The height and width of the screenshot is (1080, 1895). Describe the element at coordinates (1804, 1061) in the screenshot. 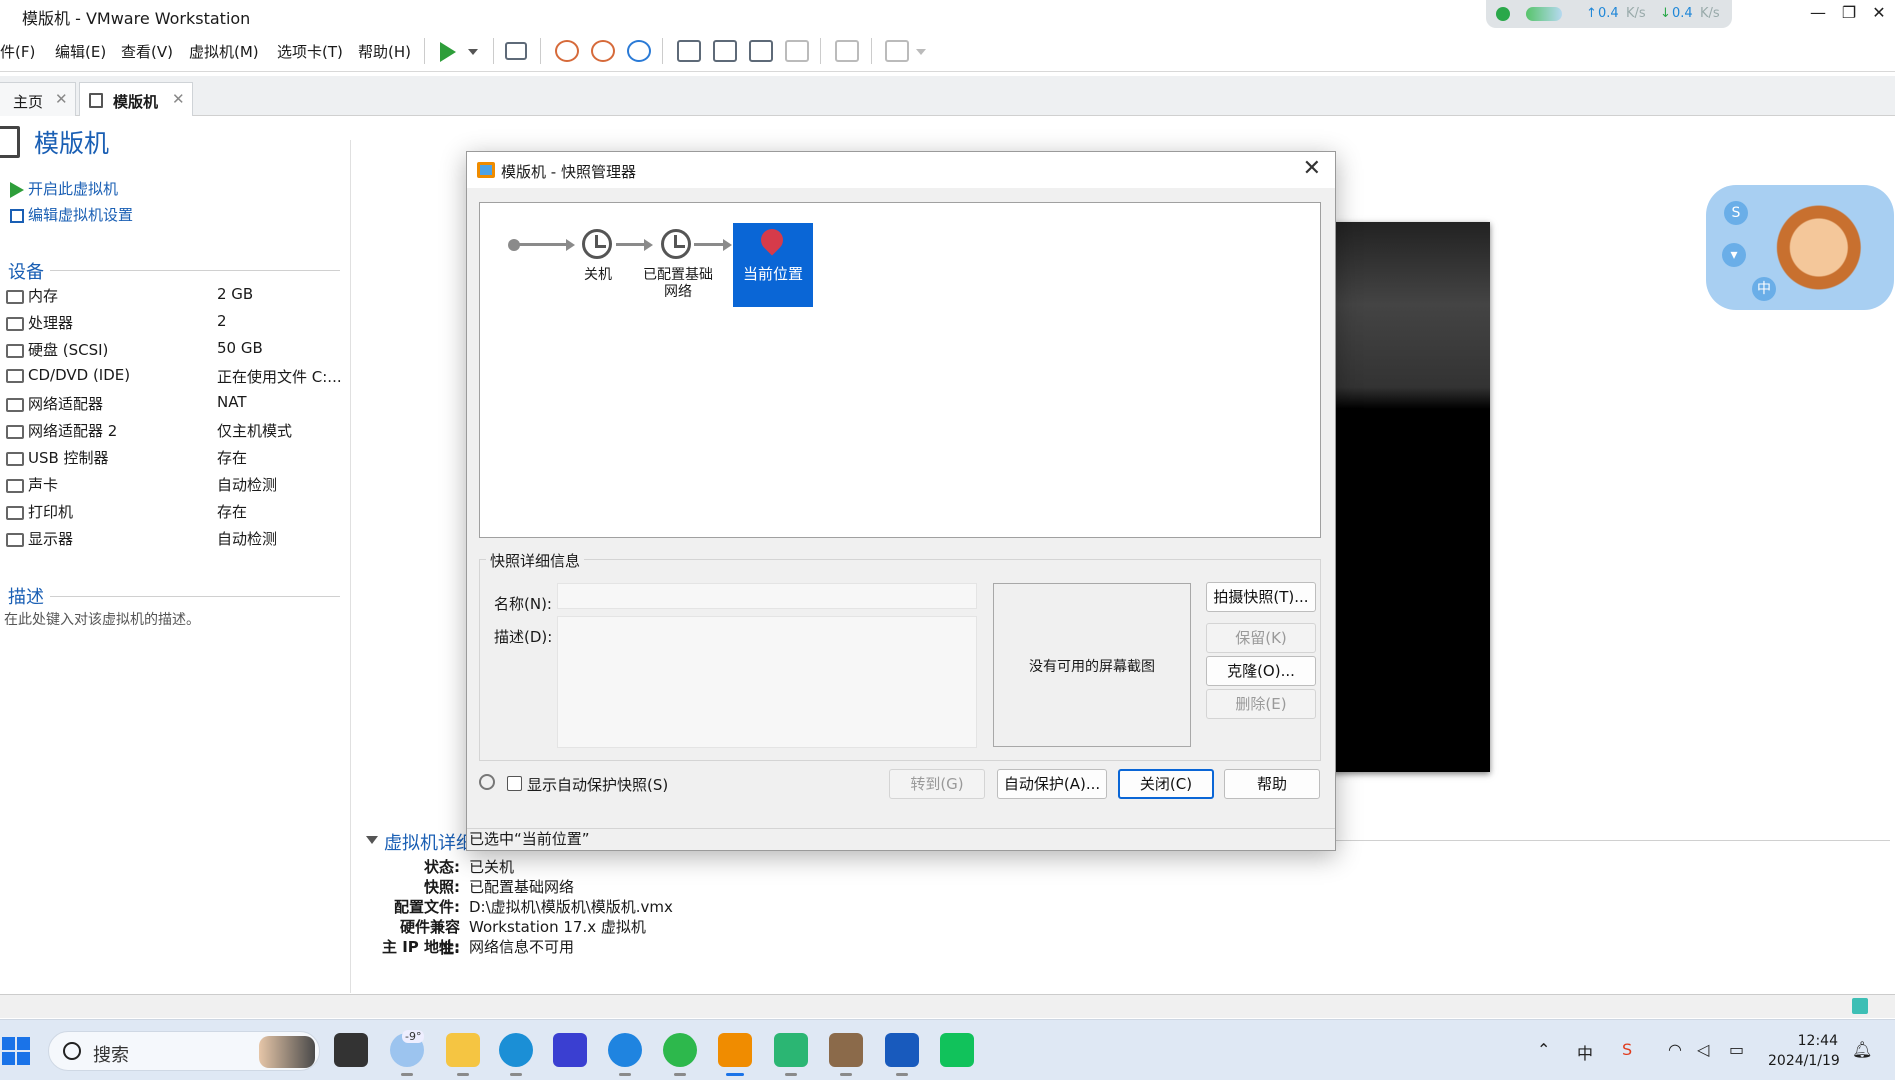

I see `date-text: 2024/1/19` at that location.